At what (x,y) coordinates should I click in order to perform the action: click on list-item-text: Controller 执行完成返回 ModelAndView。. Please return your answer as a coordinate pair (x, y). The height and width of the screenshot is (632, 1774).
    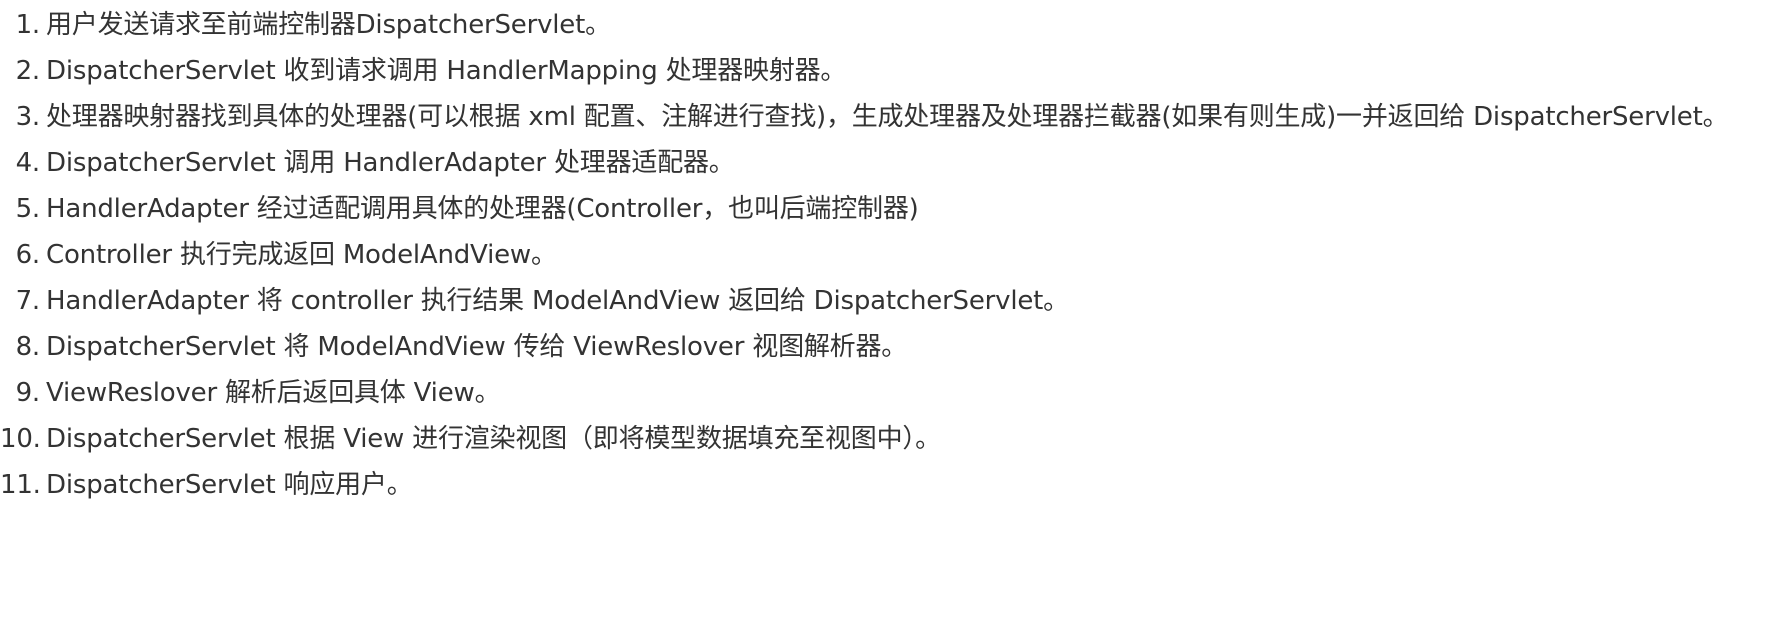
    Looking at the image, I should click on (301, 255).